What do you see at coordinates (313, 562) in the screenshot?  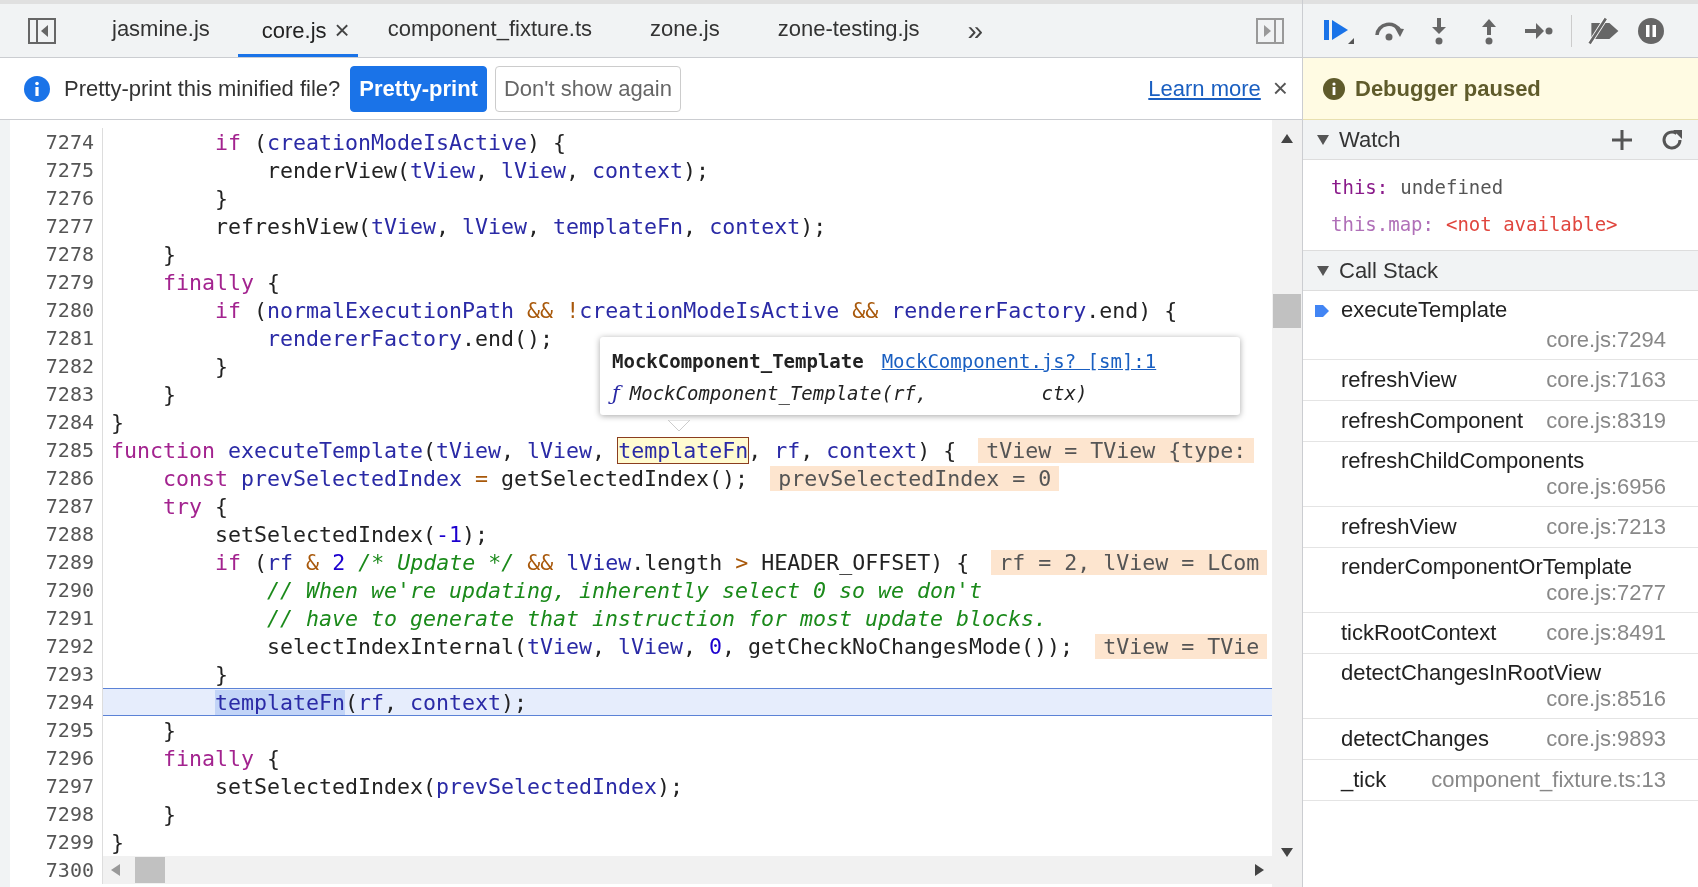 I see `code-operator: &` at bounding box center [313, 562].